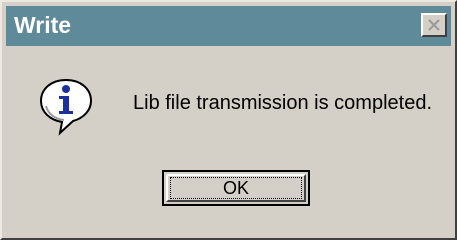 The height and width of the screenshot is (240, 457). I want to click on close-button, so click(434, 25).